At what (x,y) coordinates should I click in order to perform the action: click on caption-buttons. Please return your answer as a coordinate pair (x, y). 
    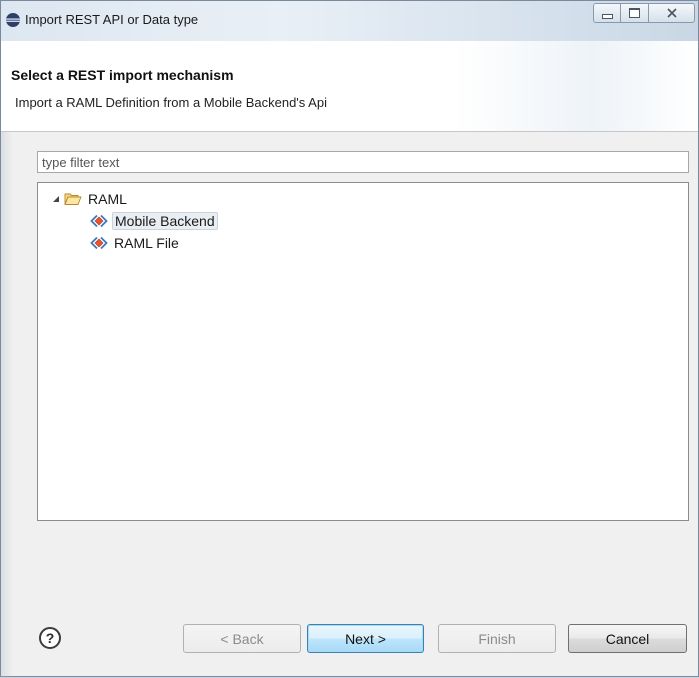
    Looking at the image, I should click on (644, 14).